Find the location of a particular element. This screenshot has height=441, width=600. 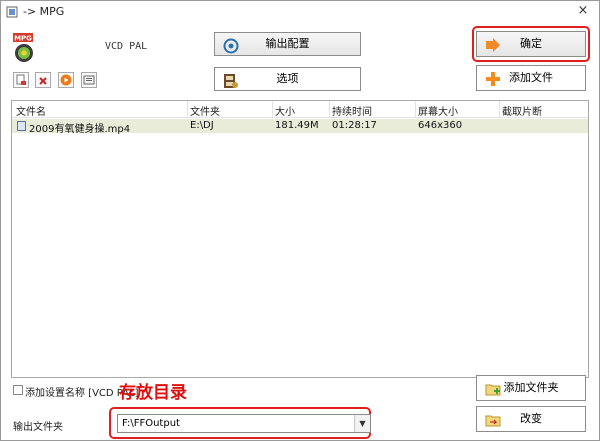

file-name-cell: 2009有氧健身操.mp4 is located at coordinates (80, 129).